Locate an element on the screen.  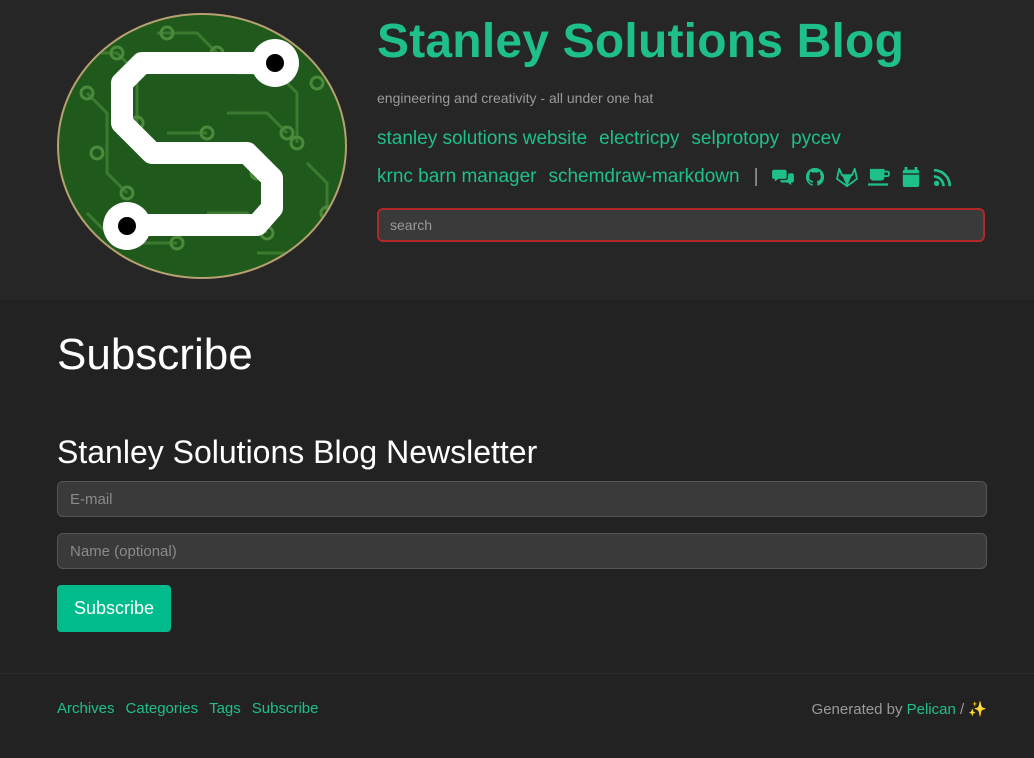
pelican-link: Pelican is located at coordinates (931, 709).